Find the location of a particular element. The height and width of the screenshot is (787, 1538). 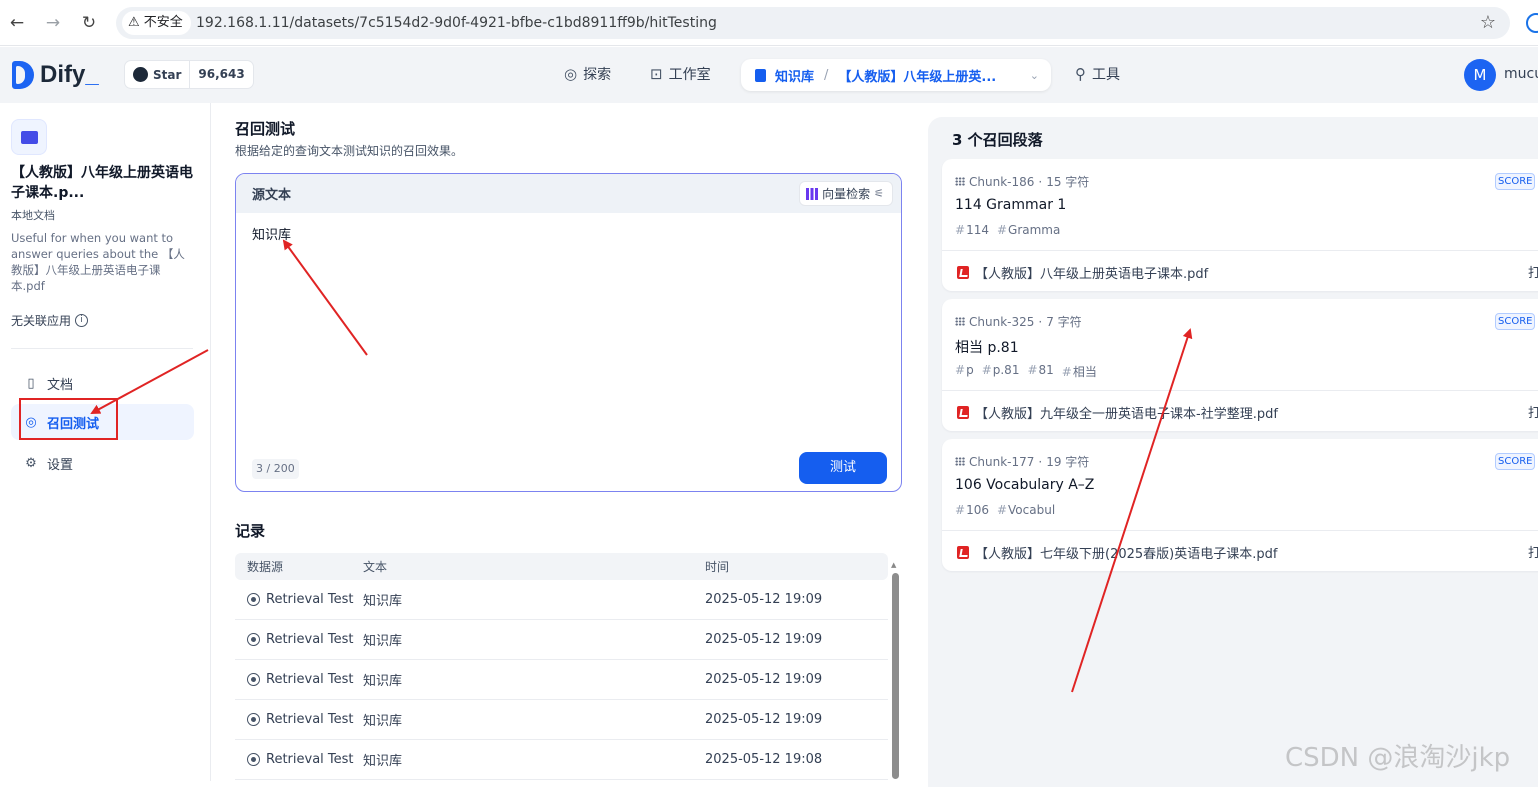

sidebar-item-label: 文档 is located at coordinates (60, 385).